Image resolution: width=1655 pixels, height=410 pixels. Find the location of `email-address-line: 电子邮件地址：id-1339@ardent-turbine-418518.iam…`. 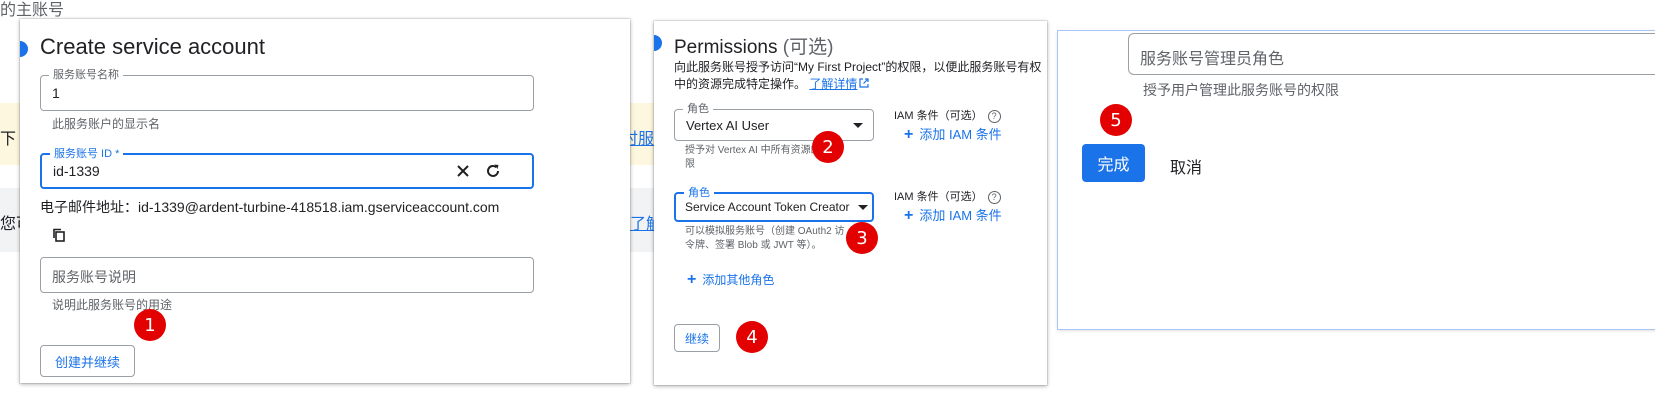

email-address-line: 电子邮件地址：id-1339@ardent-turbine-418518.iam… is located at coordinates (269, 207).